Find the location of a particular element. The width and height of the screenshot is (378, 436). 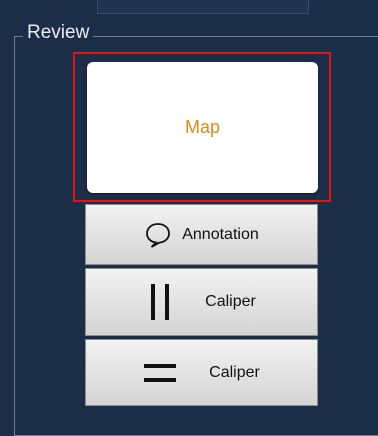

map-button-label: Map is located at coordinates (202, 127).